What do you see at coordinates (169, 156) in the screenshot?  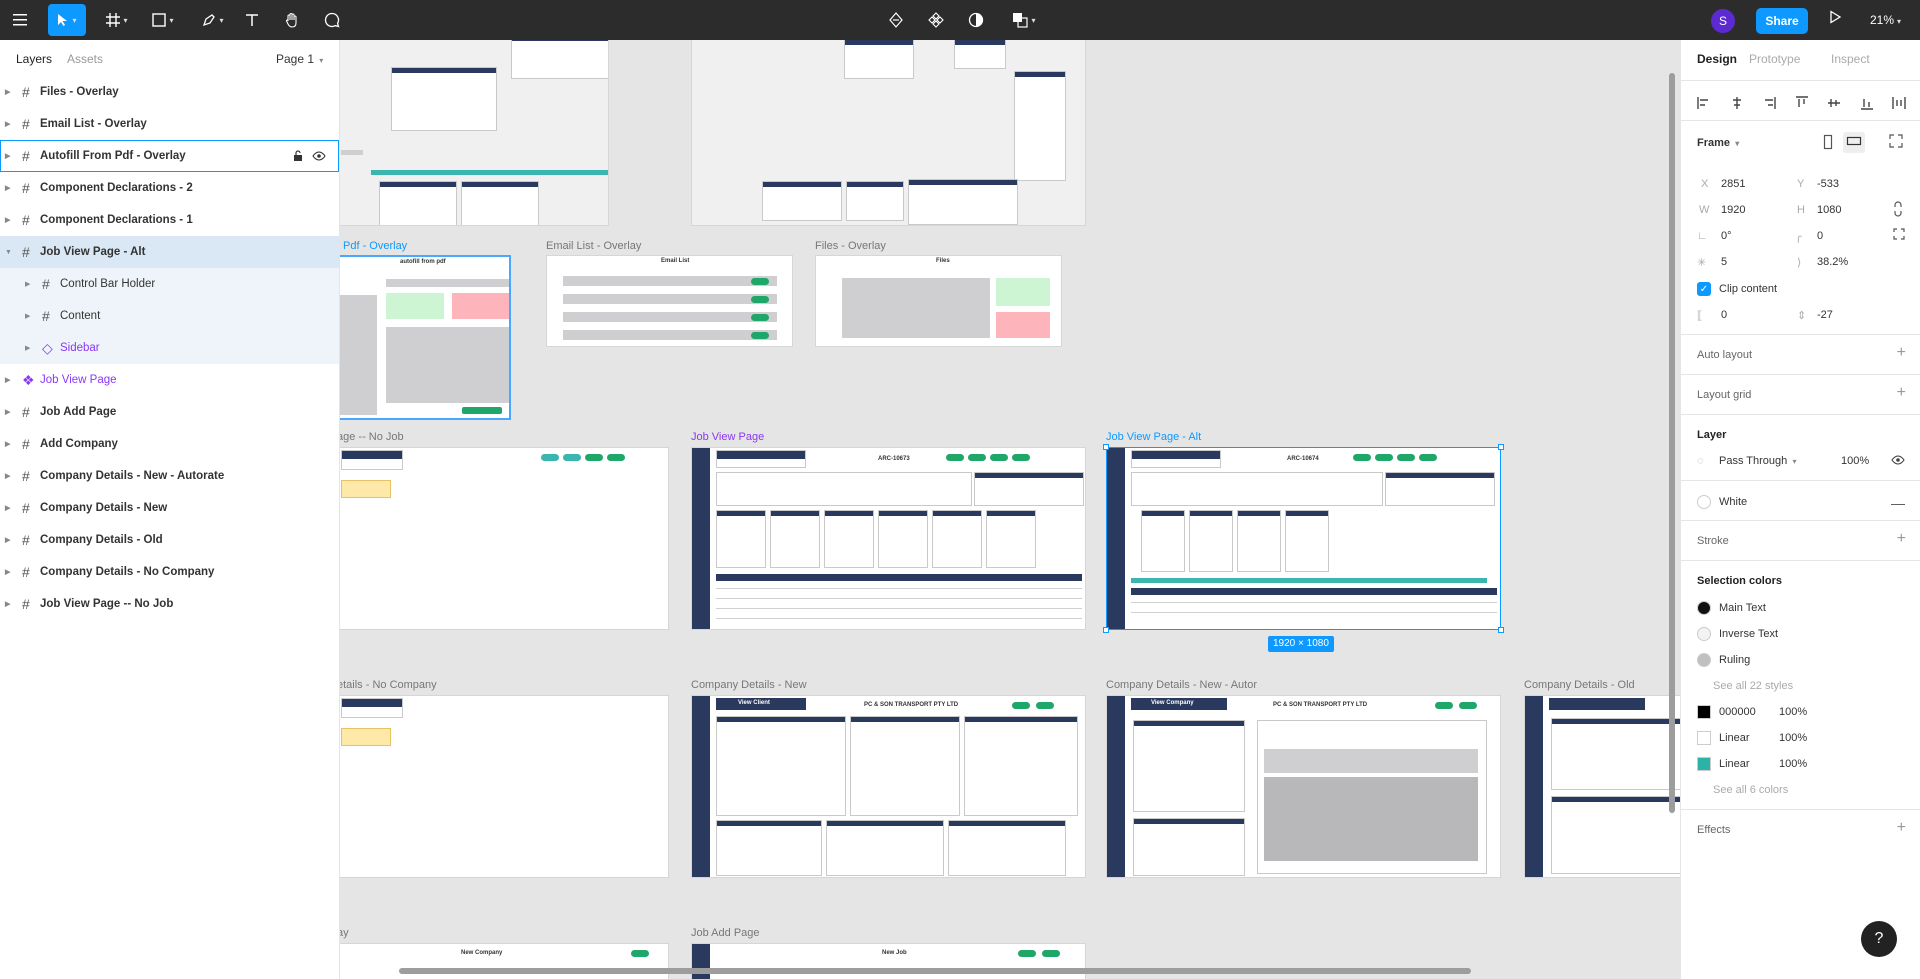 I see `layer-row: ▶ # Autofill From Pdf - Overlay` at bounding box center [169, 156].